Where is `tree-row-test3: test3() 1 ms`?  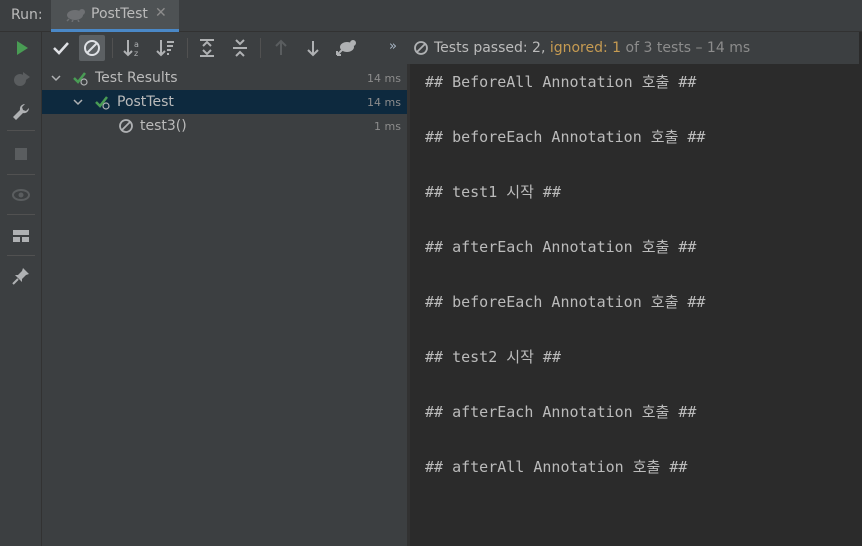
tree-row-test3: test3() 1 ms is located at coordinates (224, 126).